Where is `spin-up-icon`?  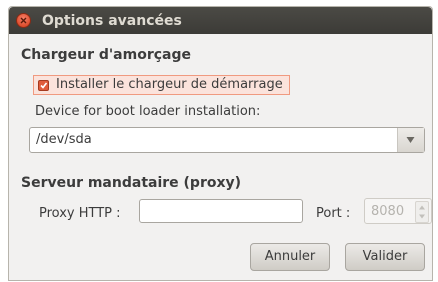 spin-up-icon is located at coordinates (422, 207).